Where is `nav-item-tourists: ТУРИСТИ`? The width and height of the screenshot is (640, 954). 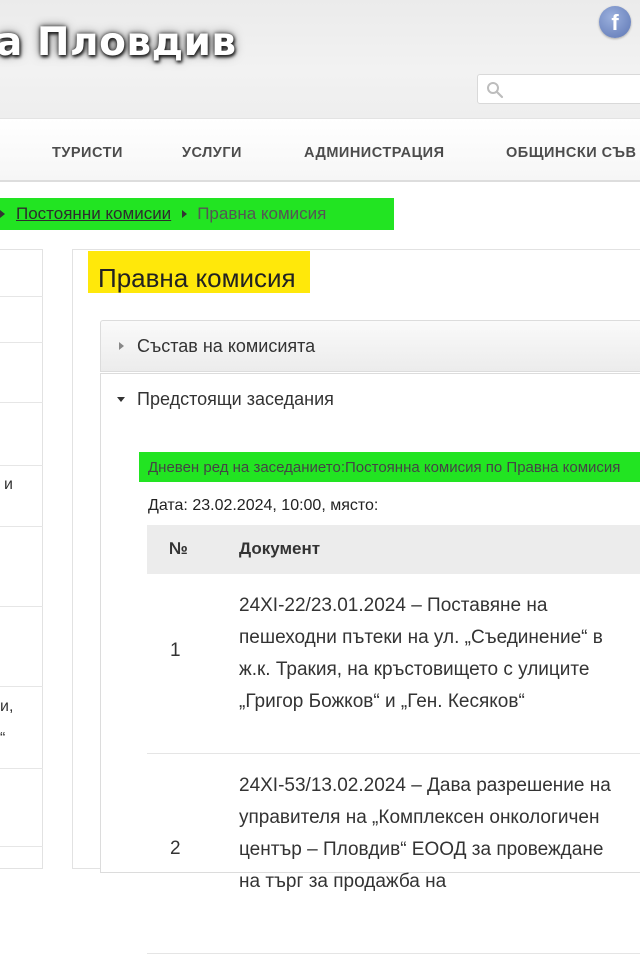 nav-item-tourists: ТУРИСТИ is located at coordinates (87, 153).